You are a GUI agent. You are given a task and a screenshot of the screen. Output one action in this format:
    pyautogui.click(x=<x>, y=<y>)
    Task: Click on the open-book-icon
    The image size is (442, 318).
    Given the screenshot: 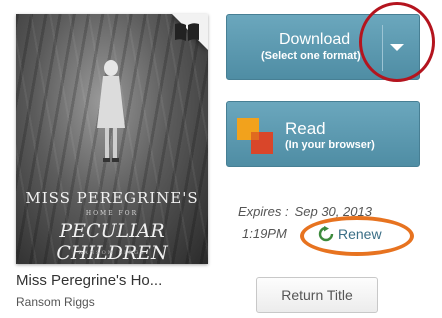 What is the action you would take?
    pyautogui.click(x=187, y=32)
    